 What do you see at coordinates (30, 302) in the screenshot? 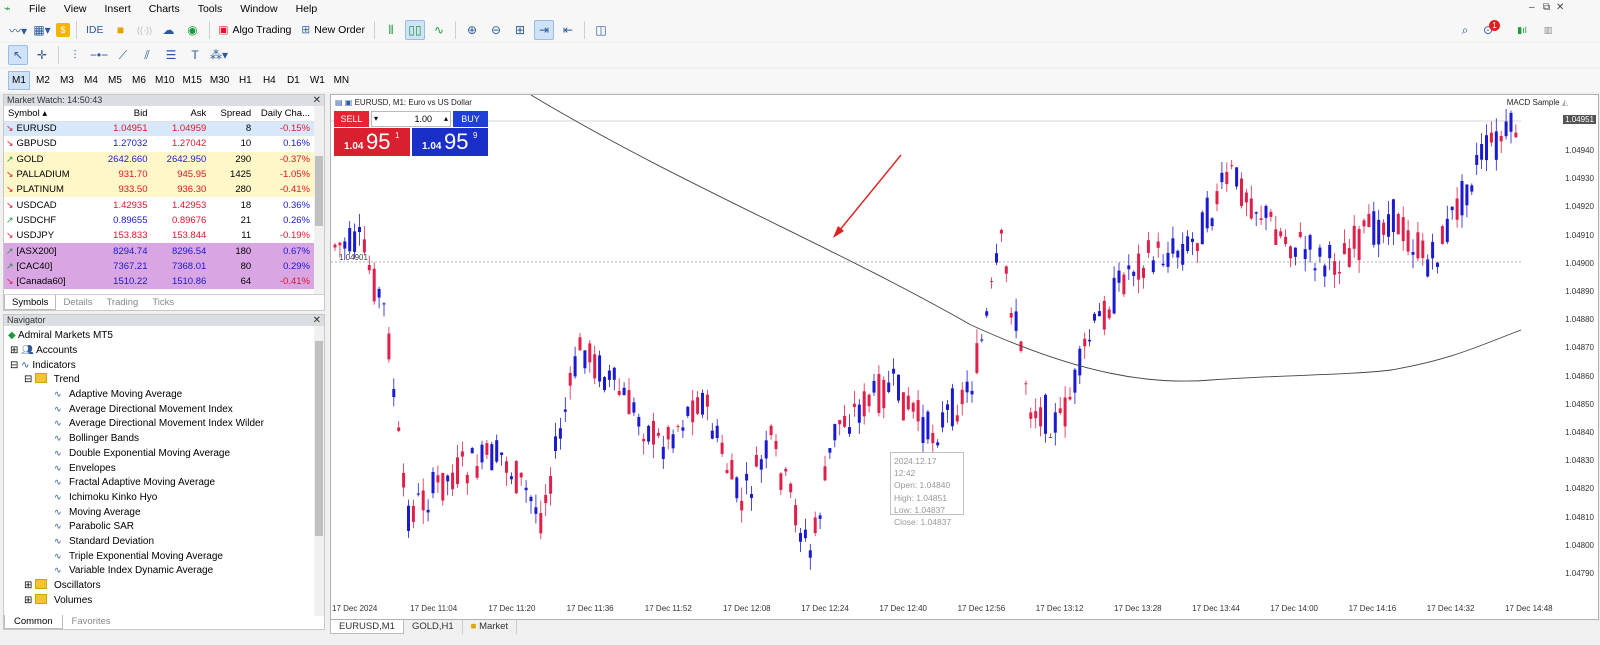
I see `tab-symbols: Symbols` at bounding box center [30, 302].